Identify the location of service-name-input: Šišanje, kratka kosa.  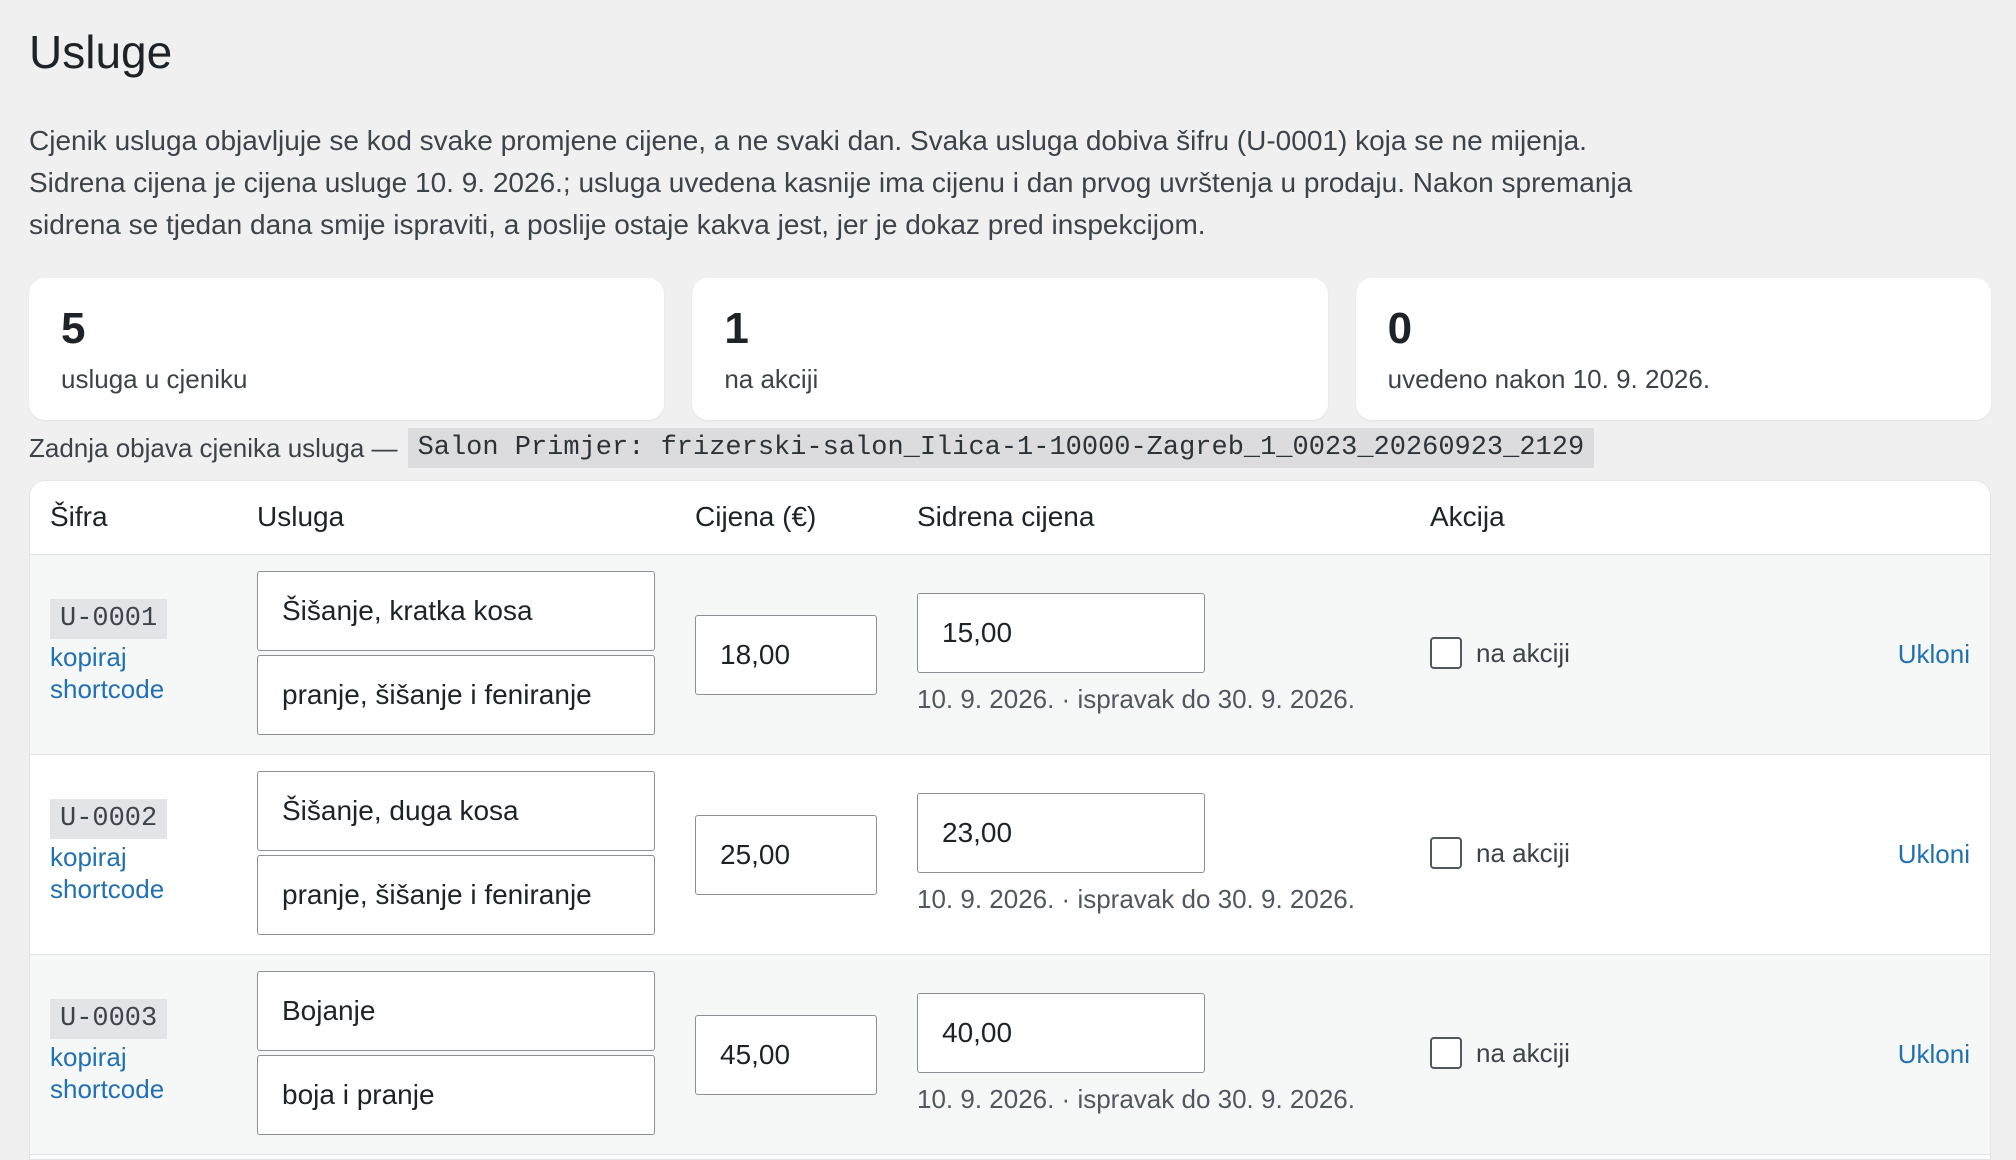
(456, 611).